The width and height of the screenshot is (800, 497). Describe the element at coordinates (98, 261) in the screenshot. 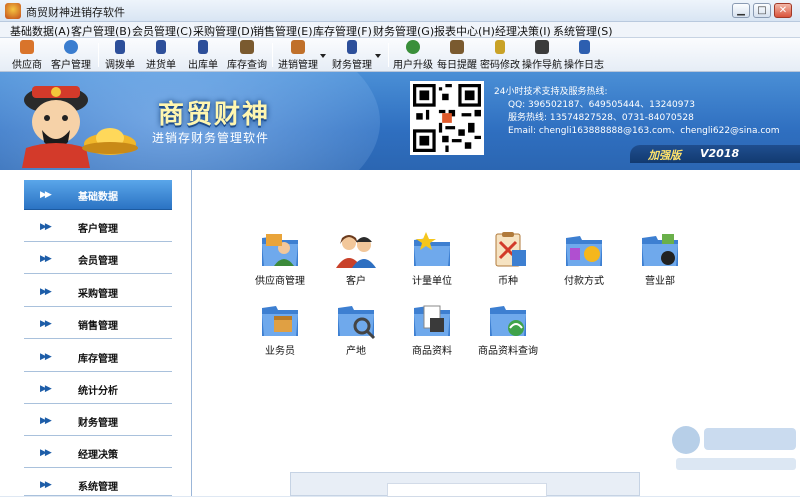

I see `sidebar-item-label: 会员管理` at that location.